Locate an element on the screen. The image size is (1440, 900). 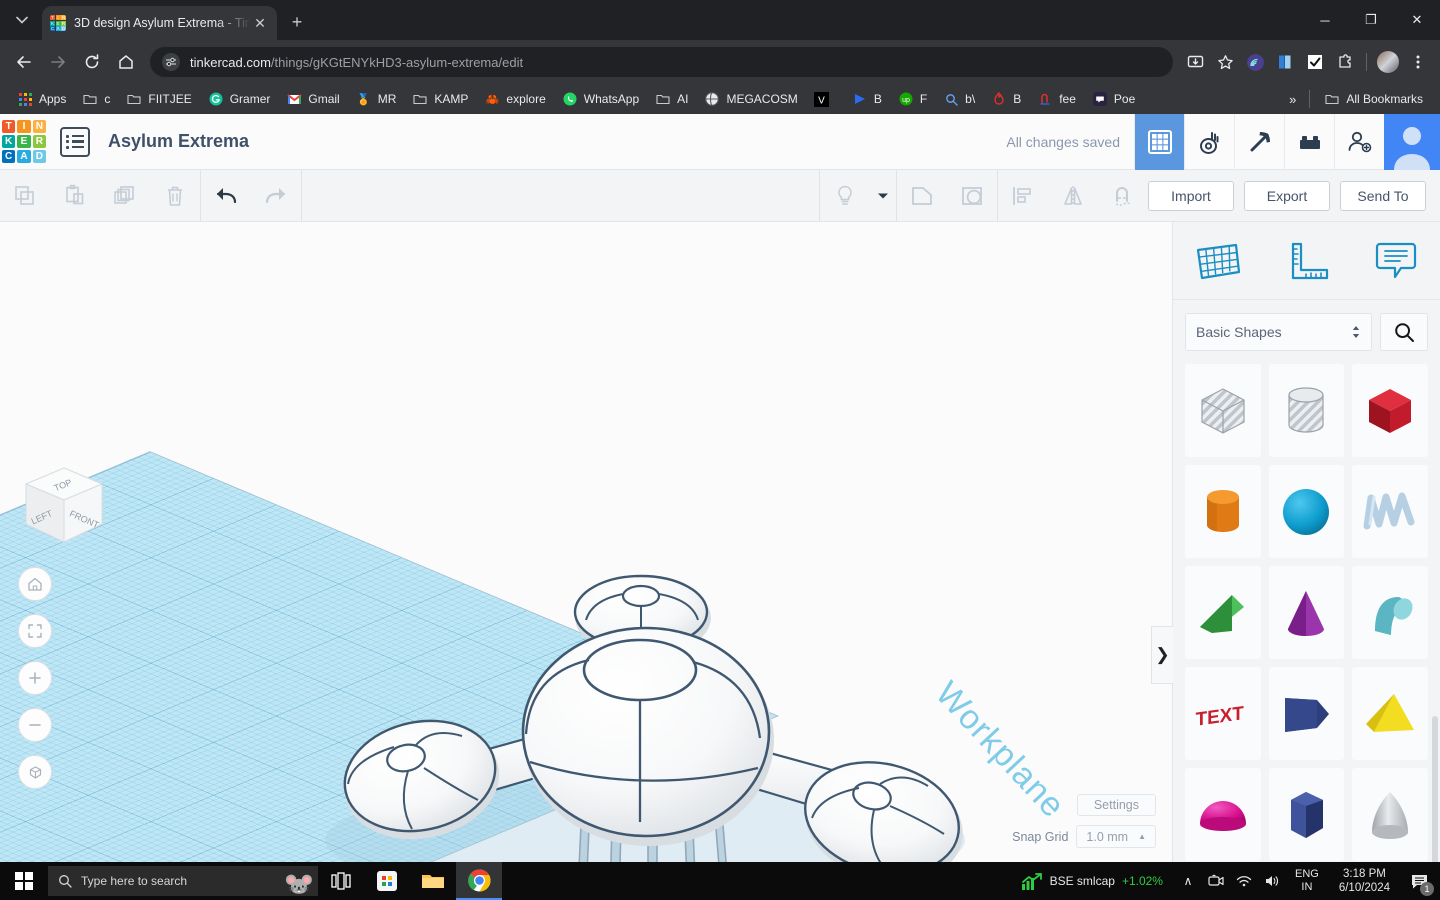
extension-check-icon is located at coordinates (1315, 62).